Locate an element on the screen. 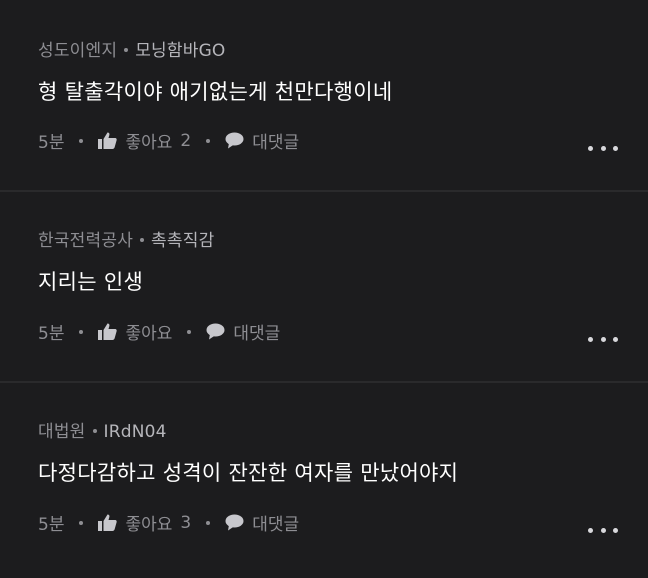  comment-actions: 5분 좋아요 2 대댓글 is located at coordinates (168, 141).